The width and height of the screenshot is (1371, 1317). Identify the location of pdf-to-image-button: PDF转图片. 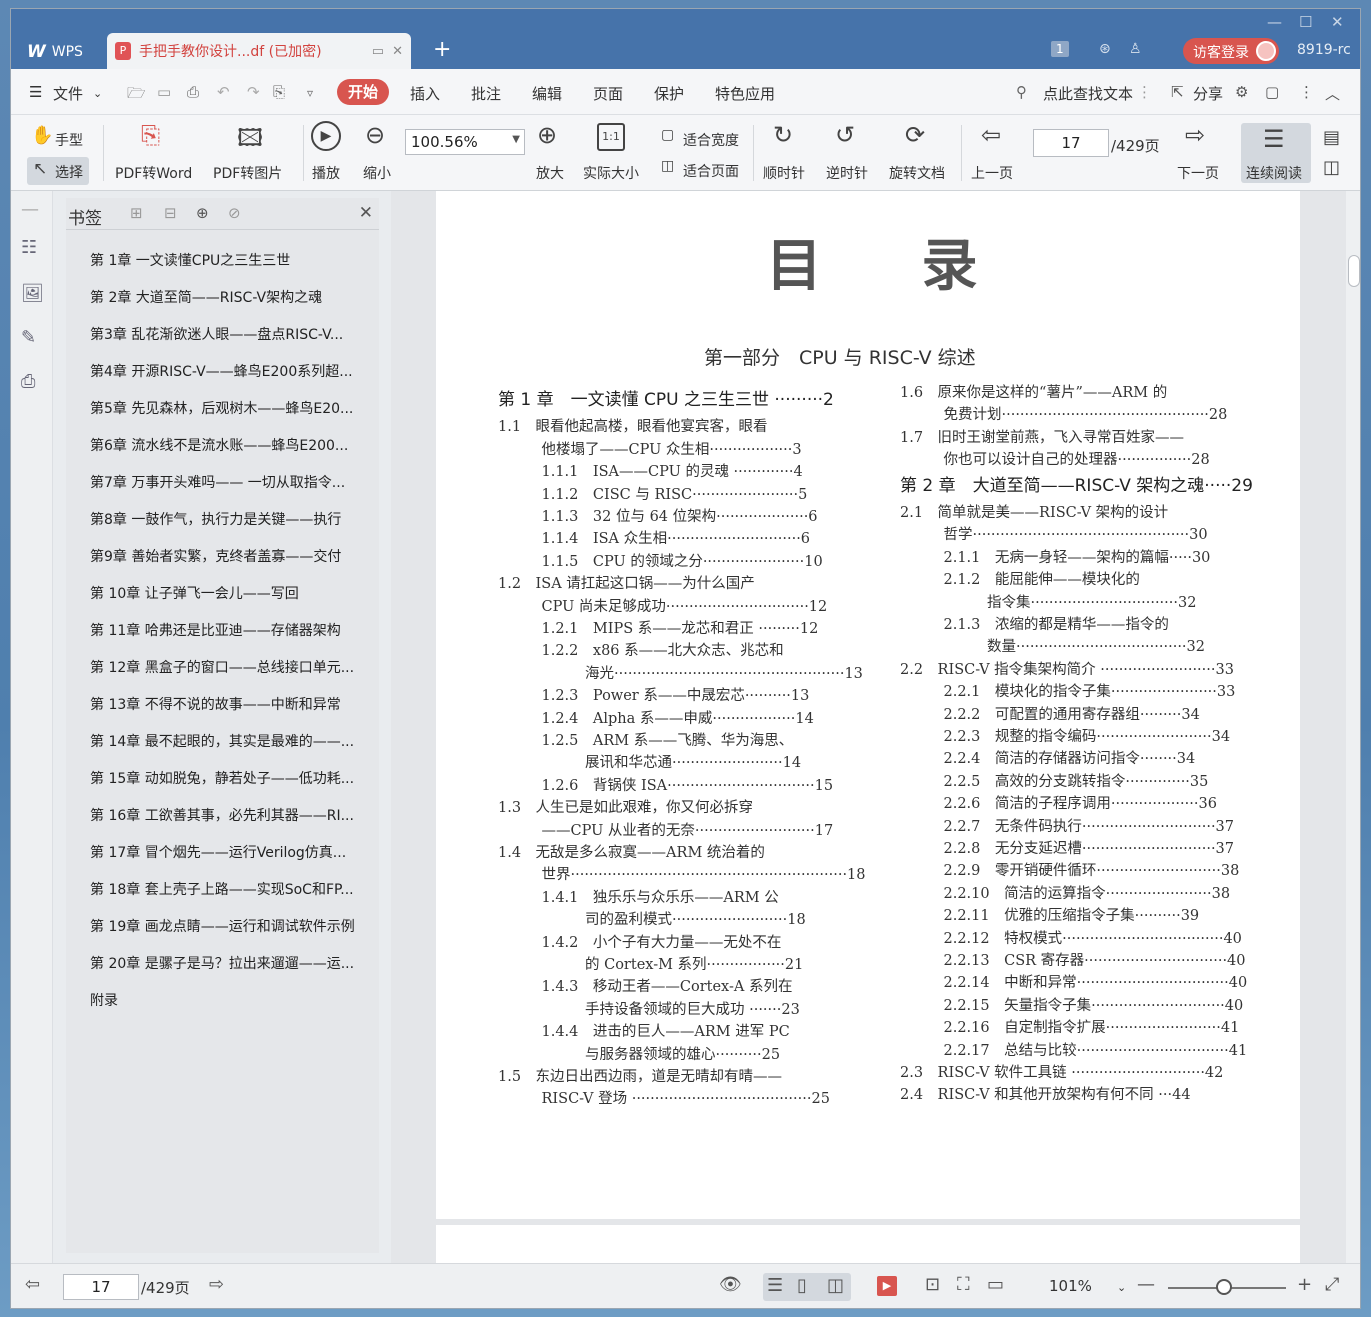
(247, 173).